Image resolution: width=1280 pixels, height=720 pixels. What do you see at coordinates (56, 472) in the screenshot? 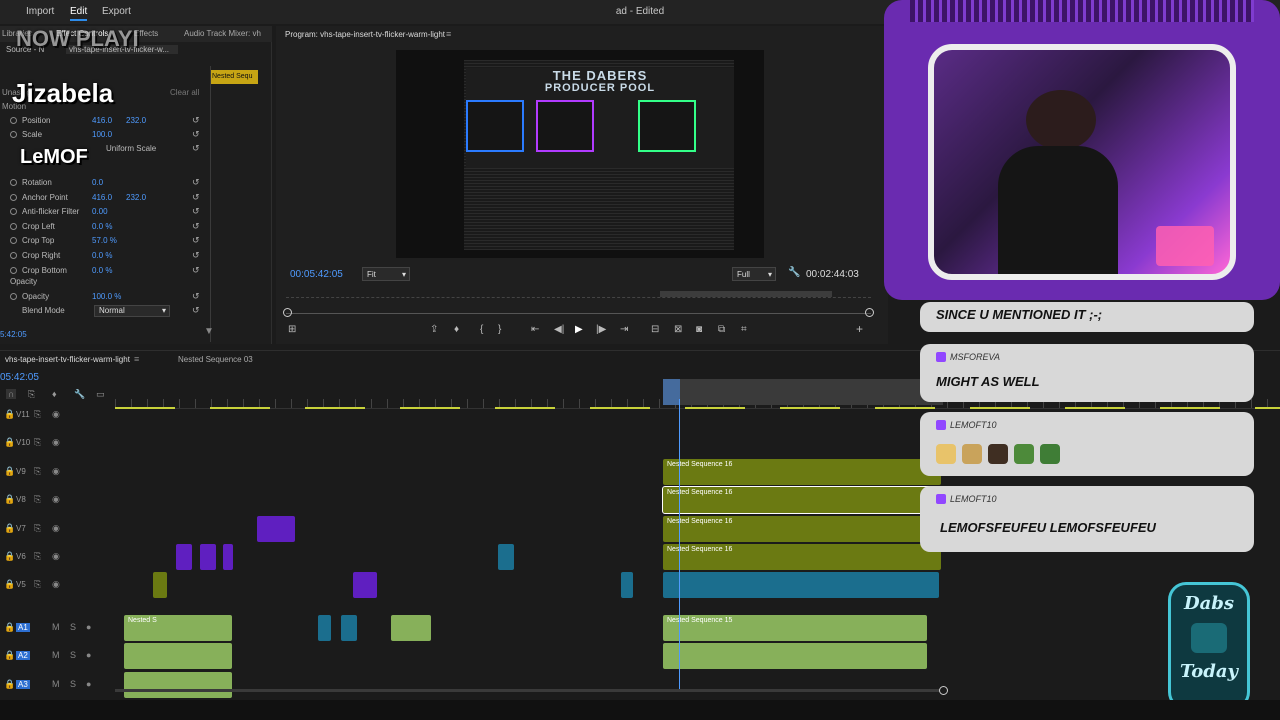
I see `track-header: 🔒 V9 ⎘ ◉` at bounding box center [56, 472].